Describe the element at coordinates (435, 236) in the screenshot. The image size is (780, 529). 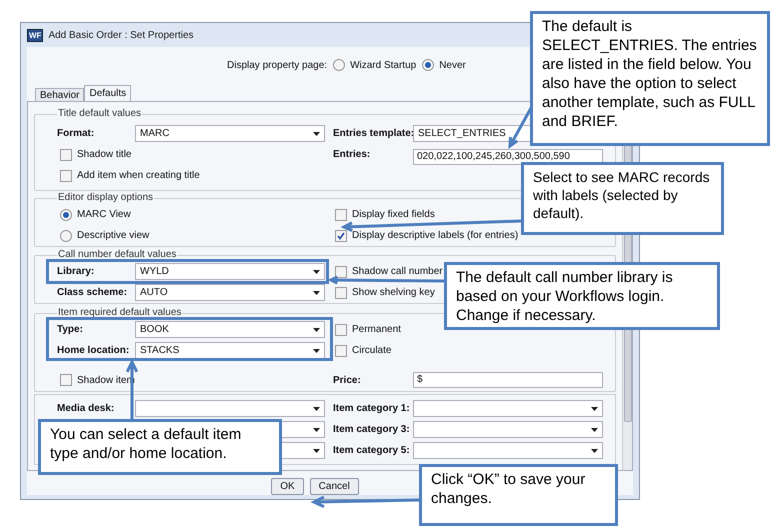
I see `checkbox-label: Display descriptive labels (for entries)` at that location.